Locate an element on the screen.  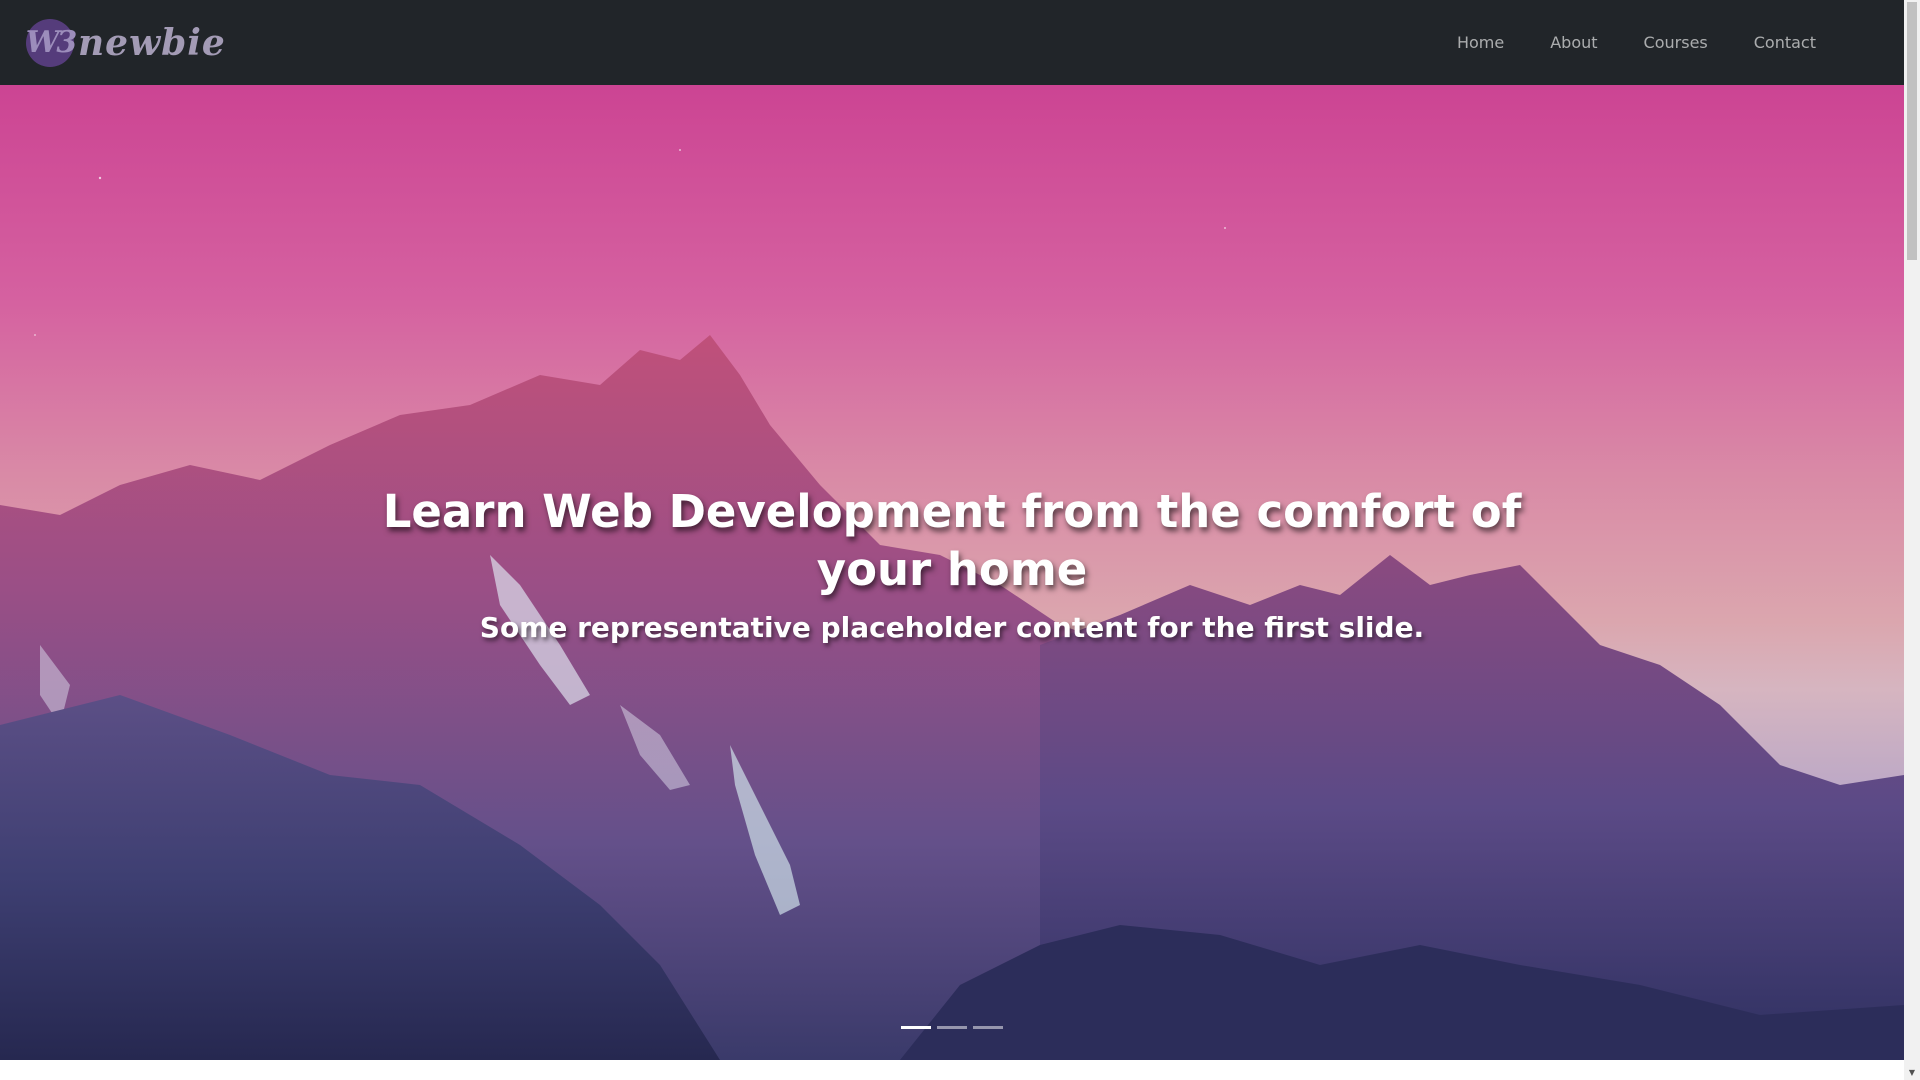
nav-link-courses: Courses is located at coordinates (1676, 42).